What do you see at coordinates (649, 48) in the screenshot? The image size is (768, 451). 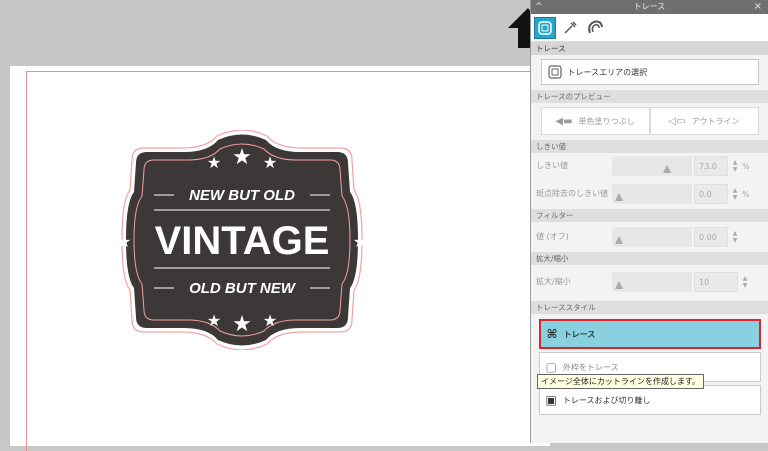 I see `trace-section-header: トレース` at bounding box center [649, 48].